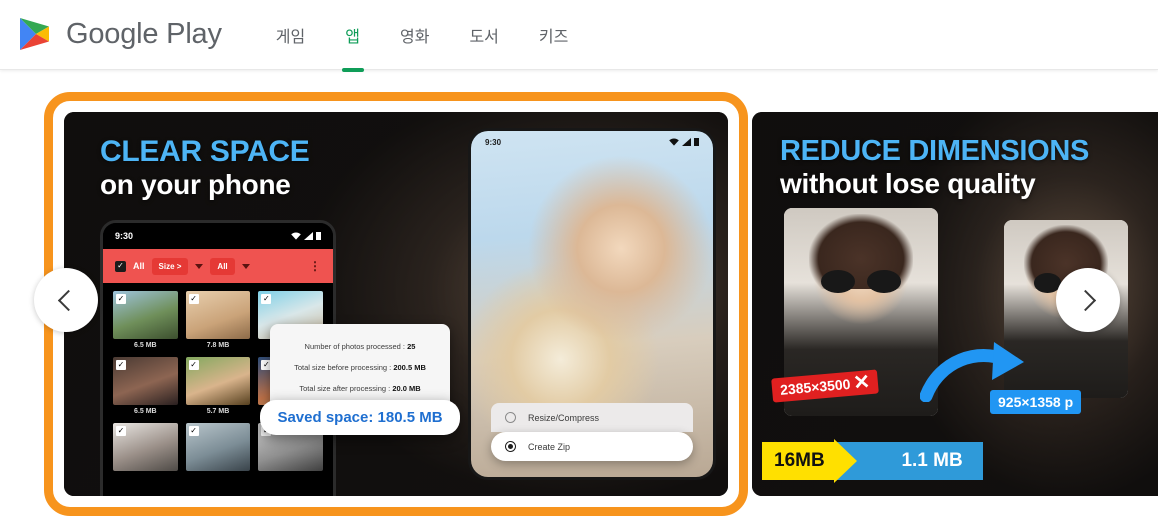 This screenshot has width=1158, height=529. I want to click on phone-mockup-options: 9:30 Resize/Compress Create Zip, so click(592, 304).